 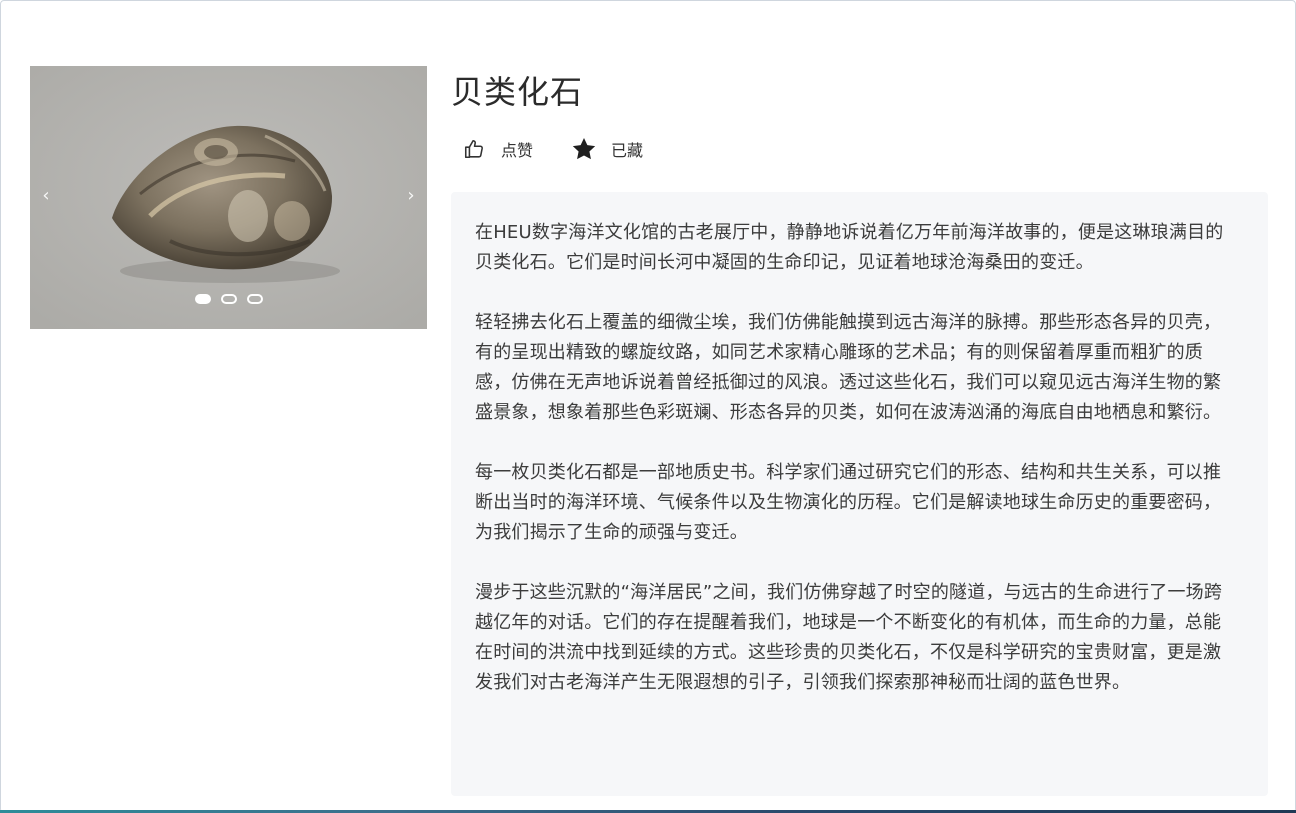 What do you see at coordinates (411, 196) in the screenshot?
I see `carousel-next-button: ›` at bounding box center [411, 196].